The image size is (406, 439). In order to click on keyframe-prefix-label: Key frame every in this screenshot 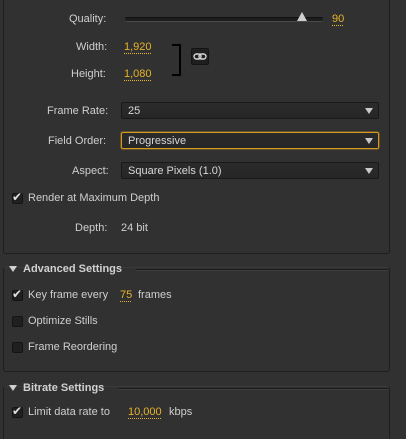, I will do `click(68, 295)`.